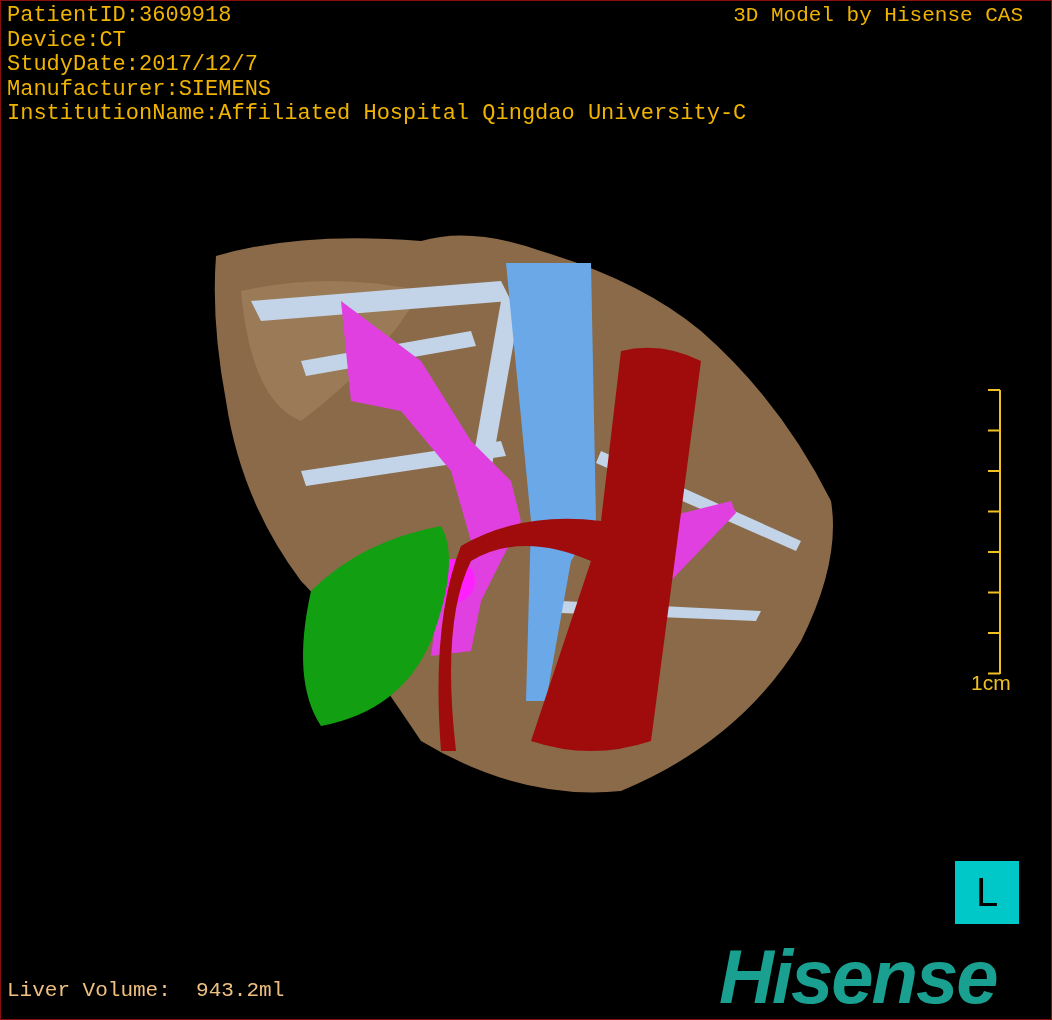 The width and height of the screenshot is (1052, 1020). What do you see at coordinates (132, 65) in the screenshot?
I see `patient-info-text: StudyDate:2017/12/7` at bounding box center [132, 65].